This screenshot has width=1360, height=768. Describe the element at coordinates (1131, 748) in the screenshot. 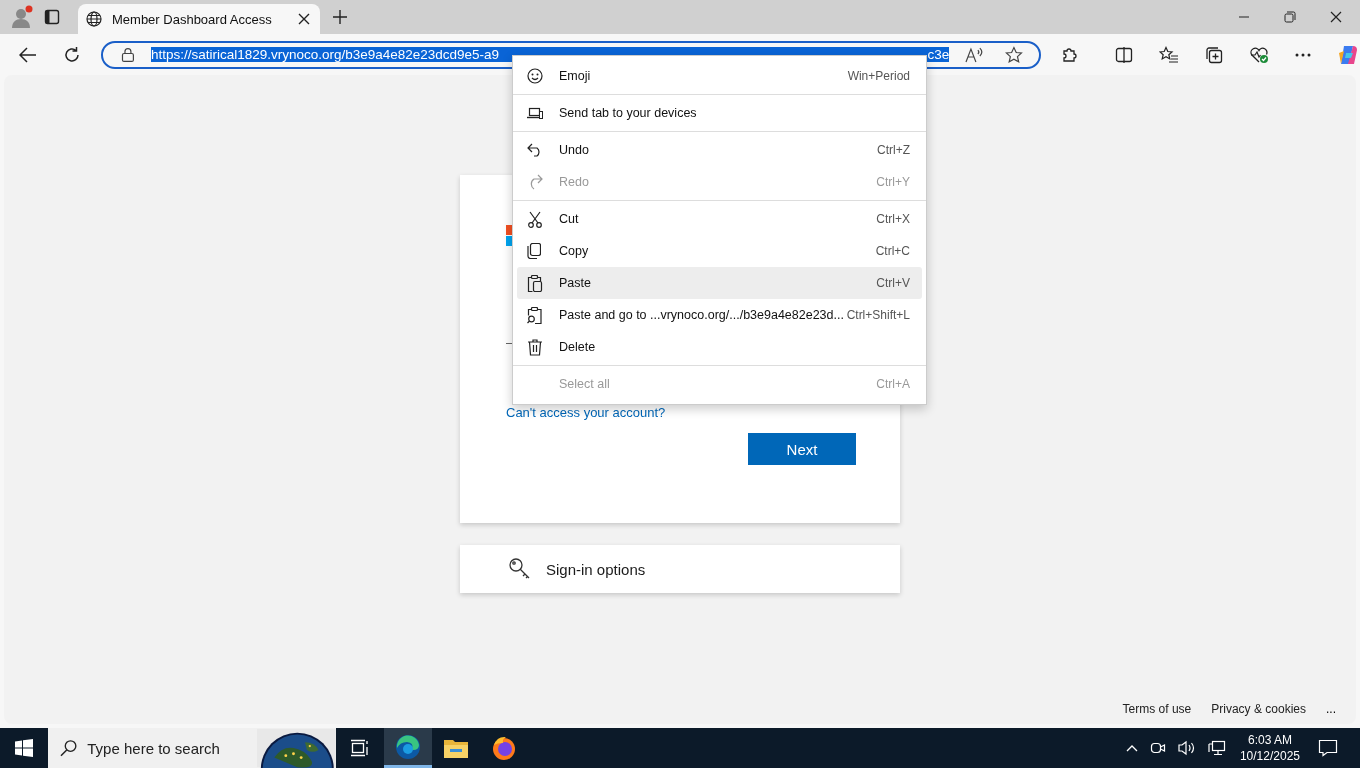

I see `chevron-up-icon` at that location.